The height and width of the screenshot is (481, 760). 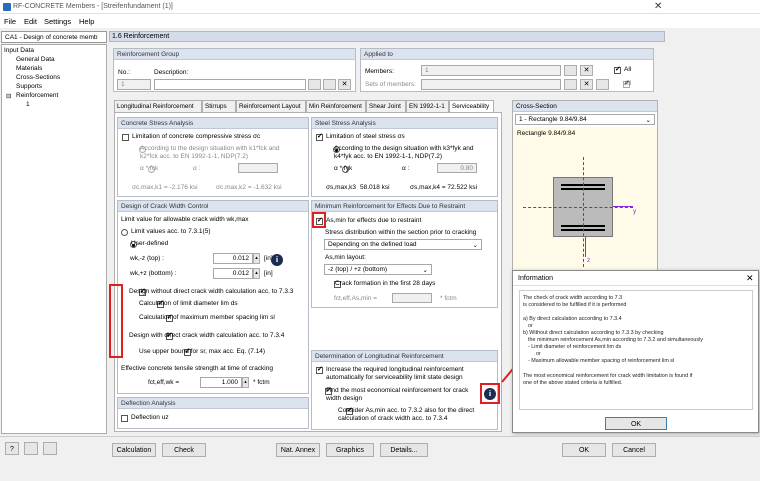 What do you see at coordinates (38, 77) in the screenshot?
I see `tree-cross-sections: Cross-Sections` at bounding box center [38, 77].